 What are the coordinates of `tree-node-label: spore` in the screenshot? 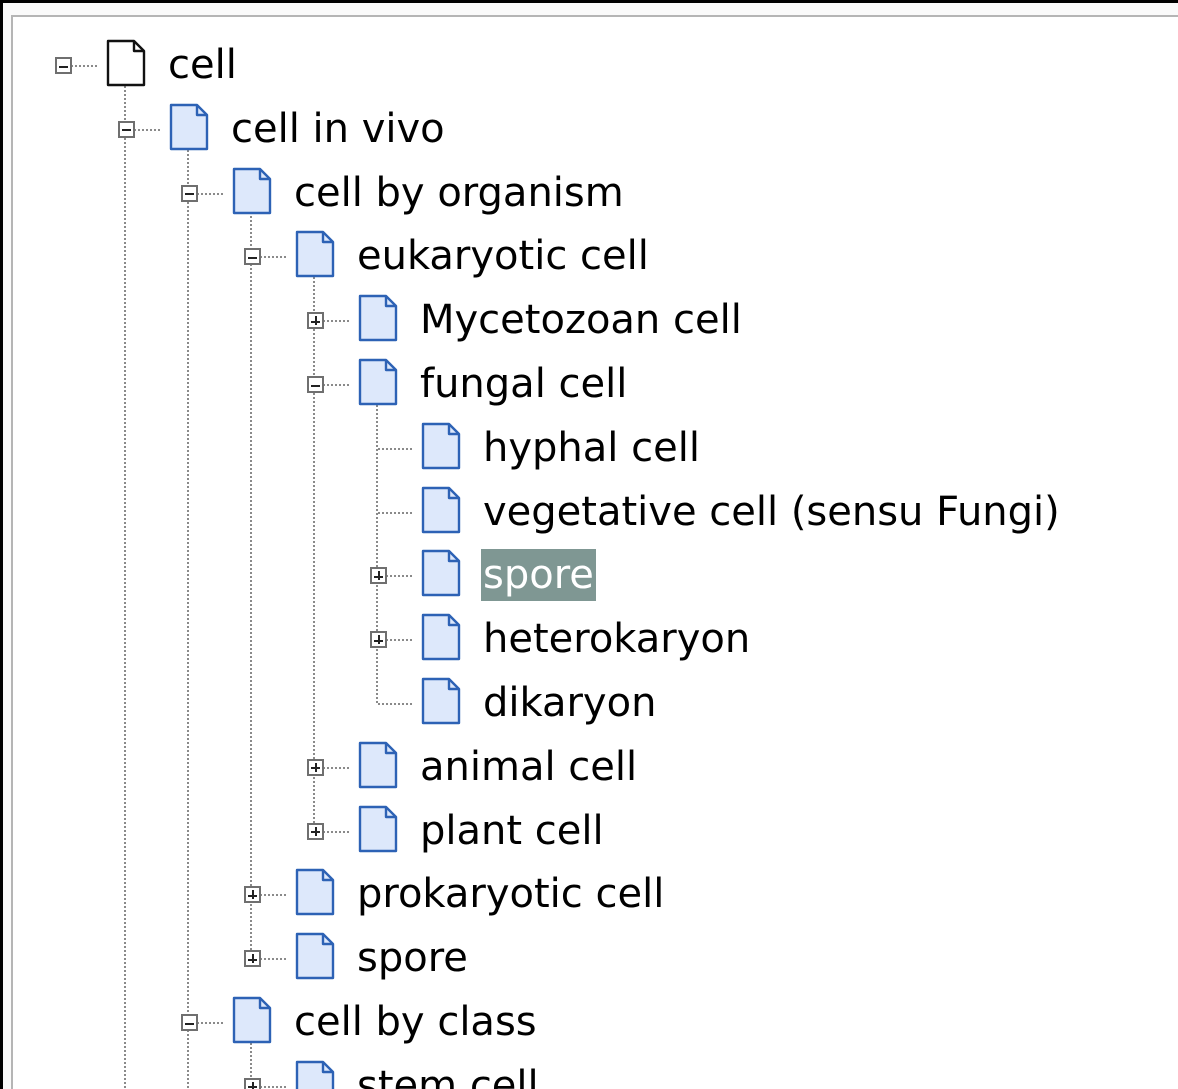 It's located at (412, 958).